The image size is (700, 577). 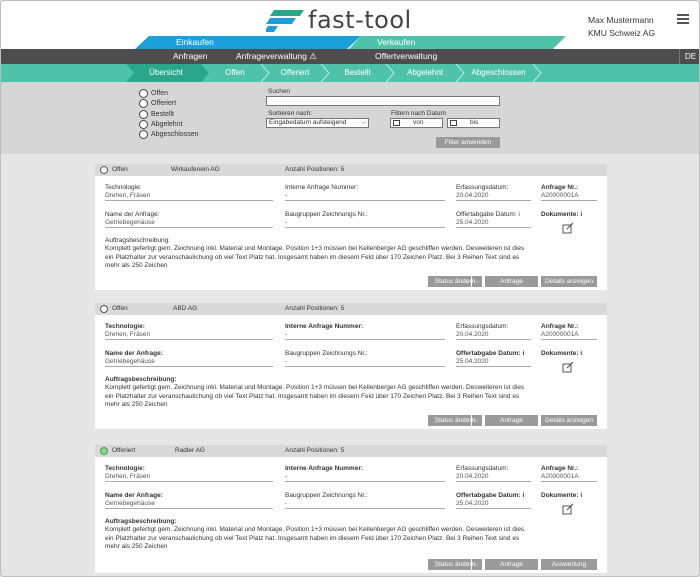 I want to click on nav-anfrageverwaltung: Anfrageverwaltung ⚠, so click(x=276, y=56).